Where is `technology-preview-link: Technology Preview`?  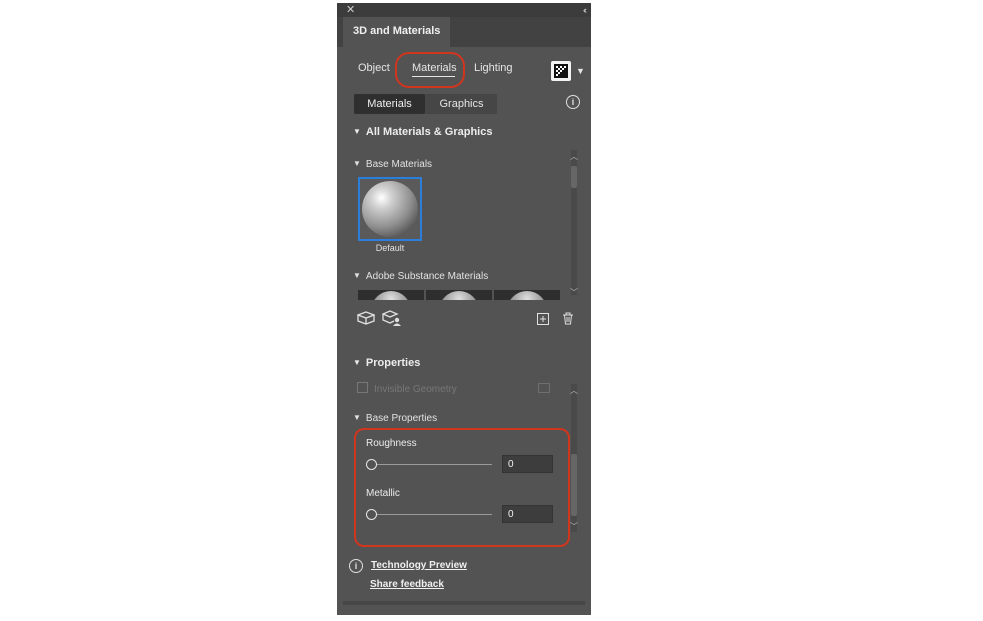 technology-preview-link: Technology Preview is located at coordinates (419, 565).